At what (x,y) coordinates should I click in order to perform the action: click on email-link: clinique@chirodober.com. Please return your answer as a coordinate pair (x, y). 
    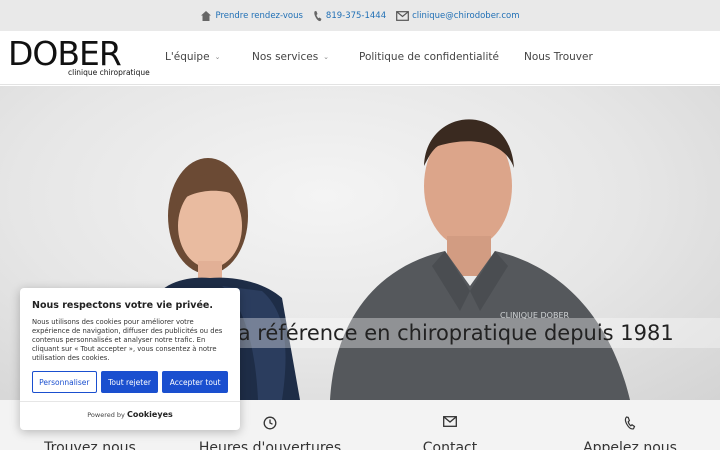
    Looking at the image, I should click on (458, 15).